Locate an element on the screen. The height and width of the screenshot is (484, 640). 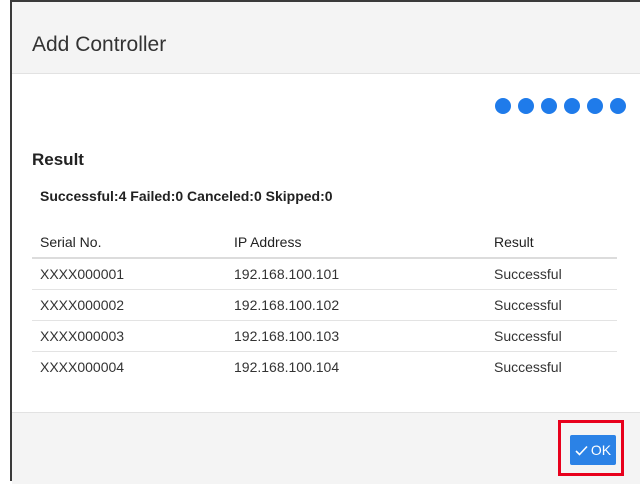
dialog-title: Add Controller is located at coordinates (99, 44).